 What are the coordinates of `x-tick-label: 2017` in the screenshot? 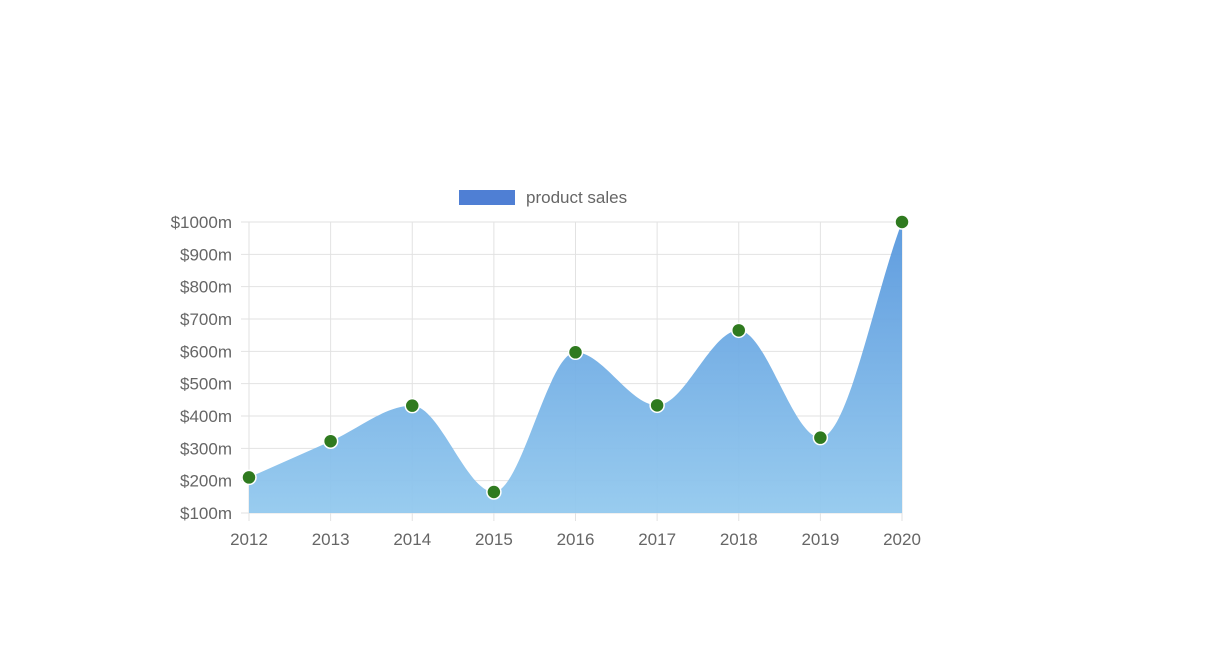 It's located at (657, 539).